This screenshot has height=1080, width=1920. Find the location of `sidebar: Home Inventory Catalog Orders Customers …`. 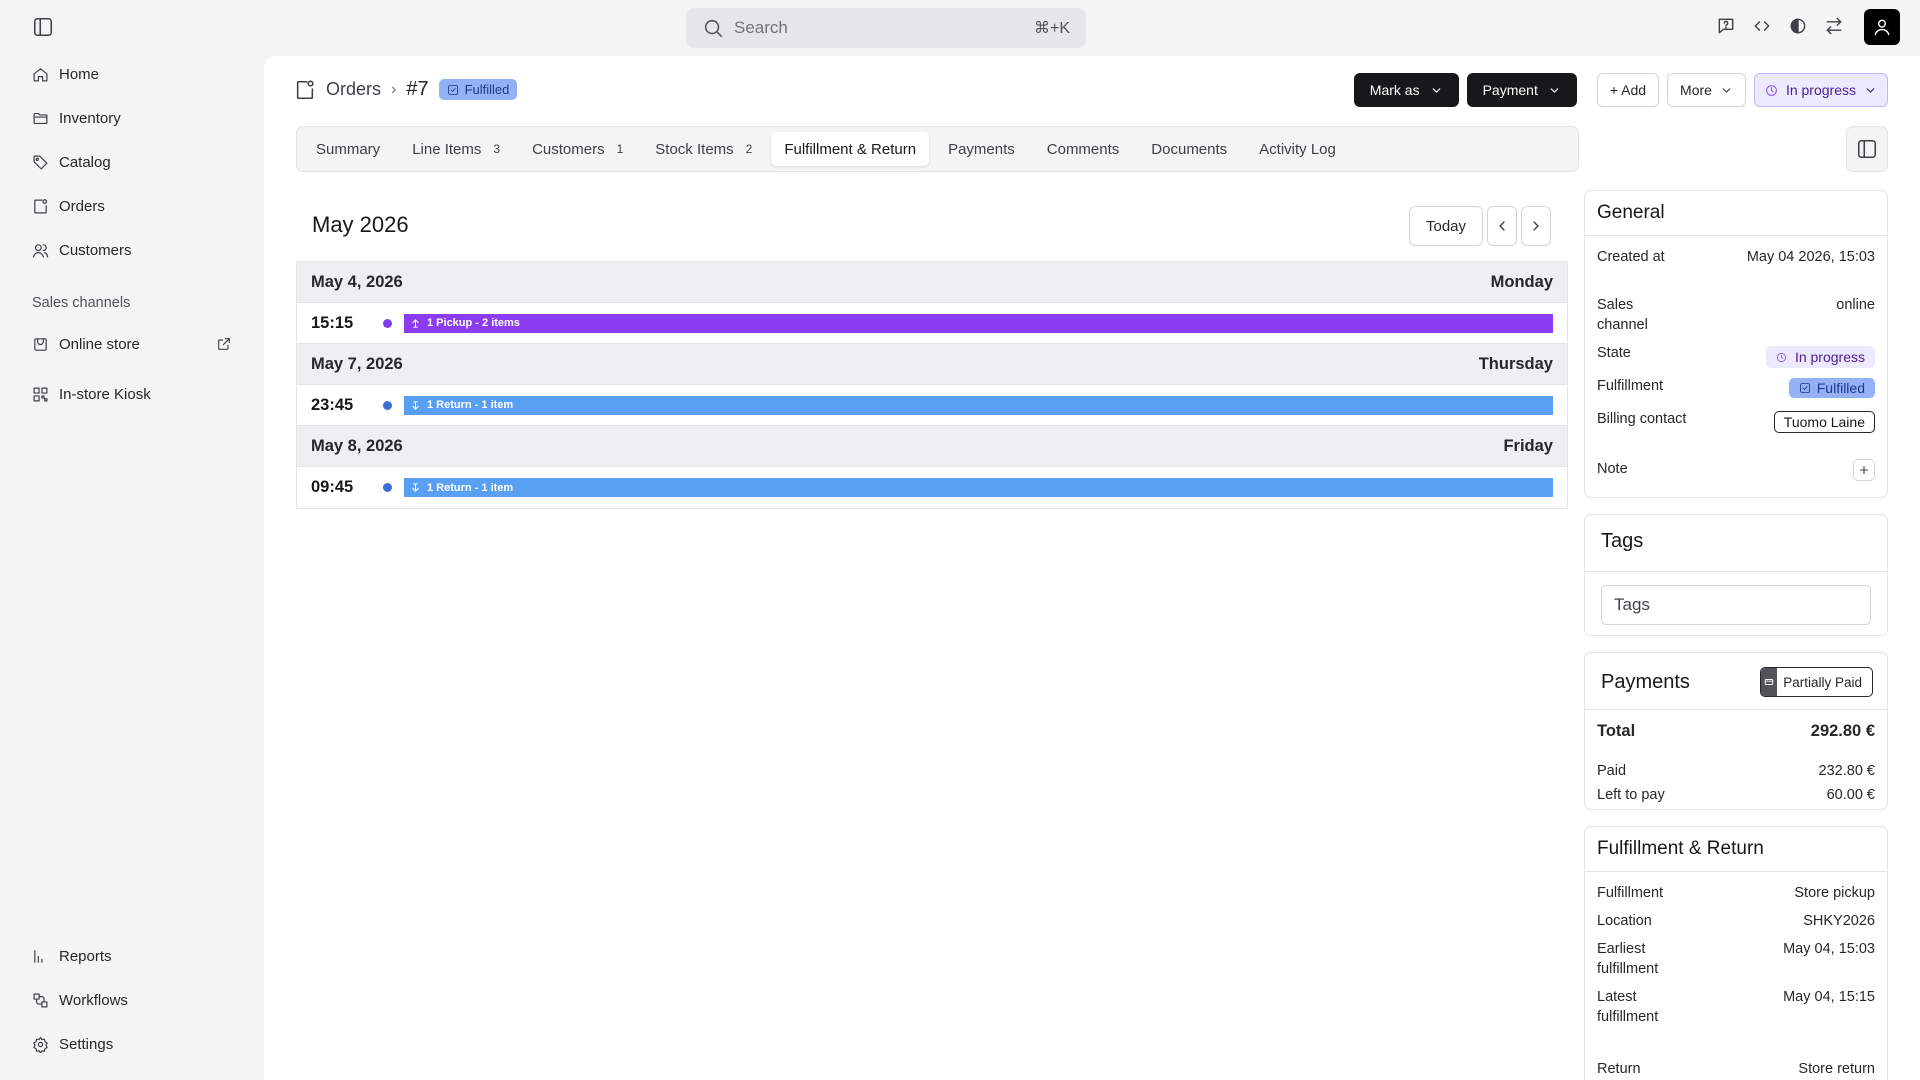

sidebar: Home Inventory Catalog Orders Customers … is located at coordinates (132, 568).